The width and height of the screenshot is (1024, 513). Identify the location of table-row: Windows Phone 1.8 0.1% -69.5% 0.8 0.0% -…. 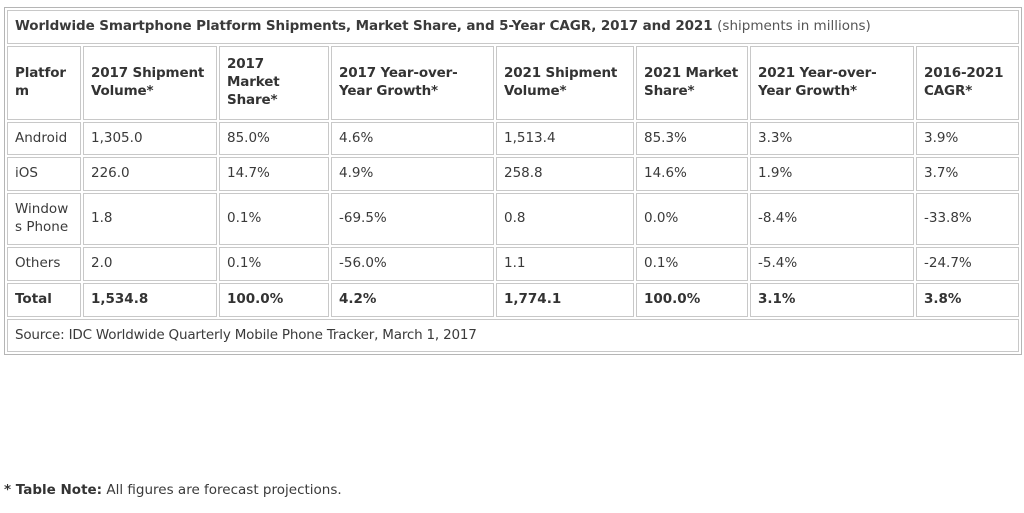
(513, 219).